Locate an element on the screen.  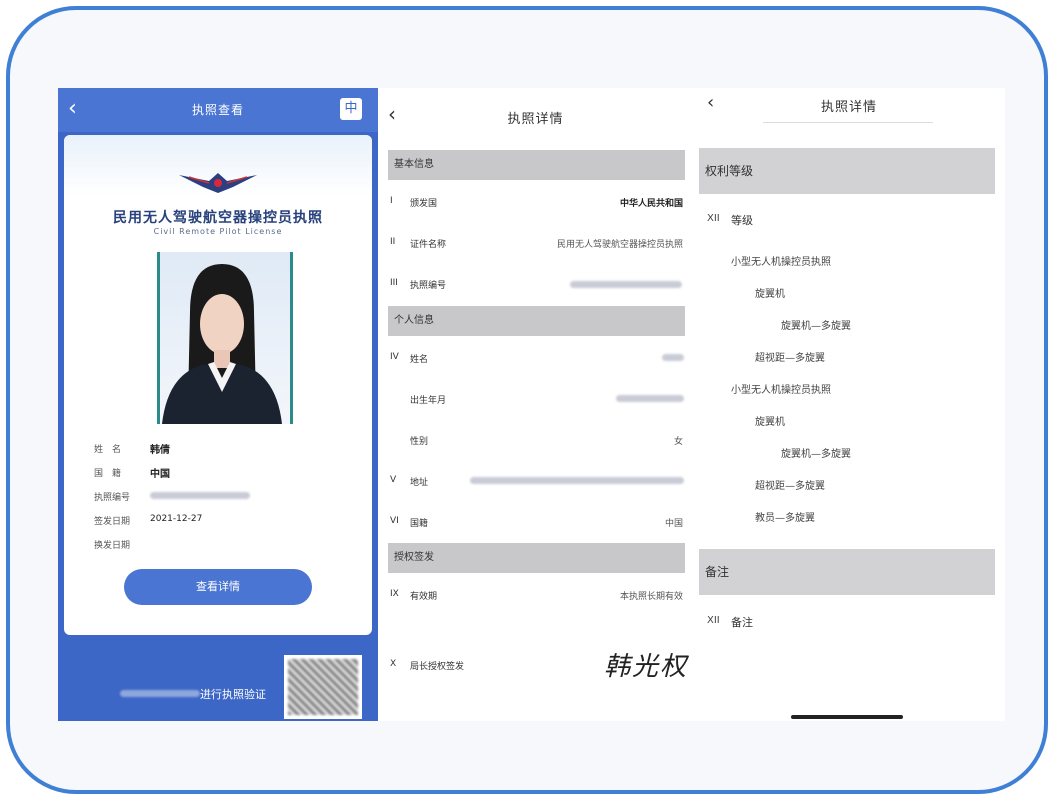
section-personal-info: 个人信息 is located at coordinates (536, 321).